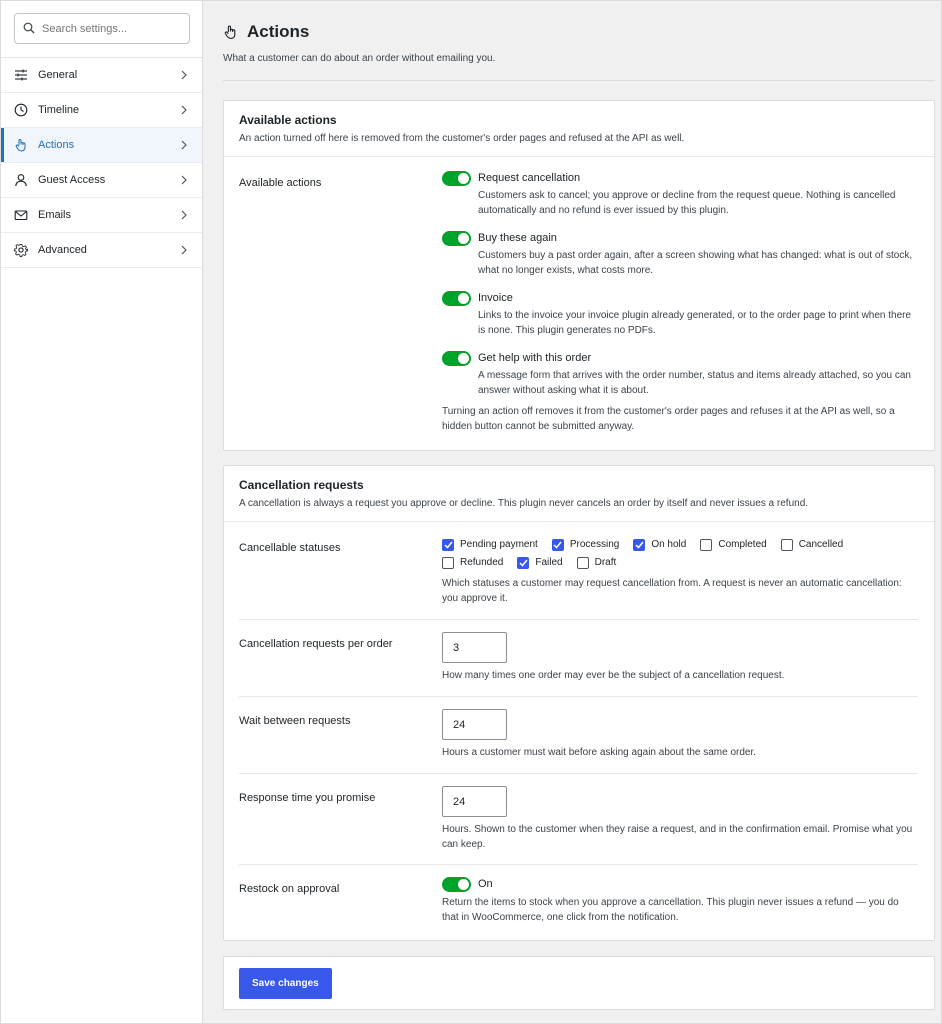 The width and height of the screenshot is (942, 1024). I want to click on row-label: Available actions, so click(280, 183).